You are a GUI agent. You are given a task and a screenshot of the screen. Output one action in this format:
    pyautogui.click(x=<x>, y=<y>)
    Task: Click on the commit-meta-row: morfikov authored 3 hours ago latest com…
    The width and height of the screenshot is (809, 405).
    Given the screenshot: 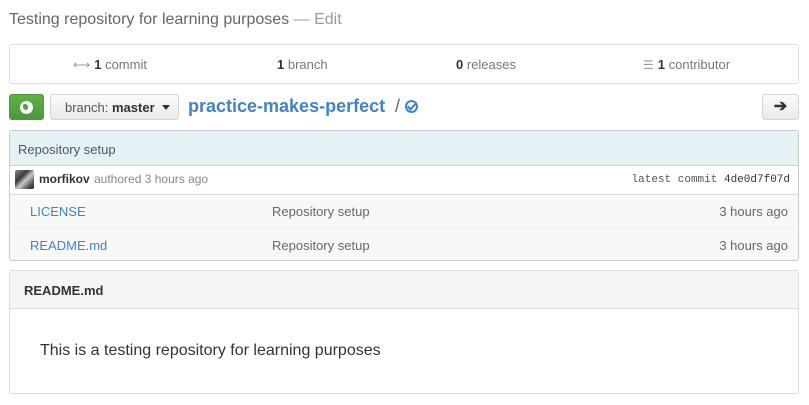 What is the action you would take?
    pyautogui.click(x=404, y=180)
    